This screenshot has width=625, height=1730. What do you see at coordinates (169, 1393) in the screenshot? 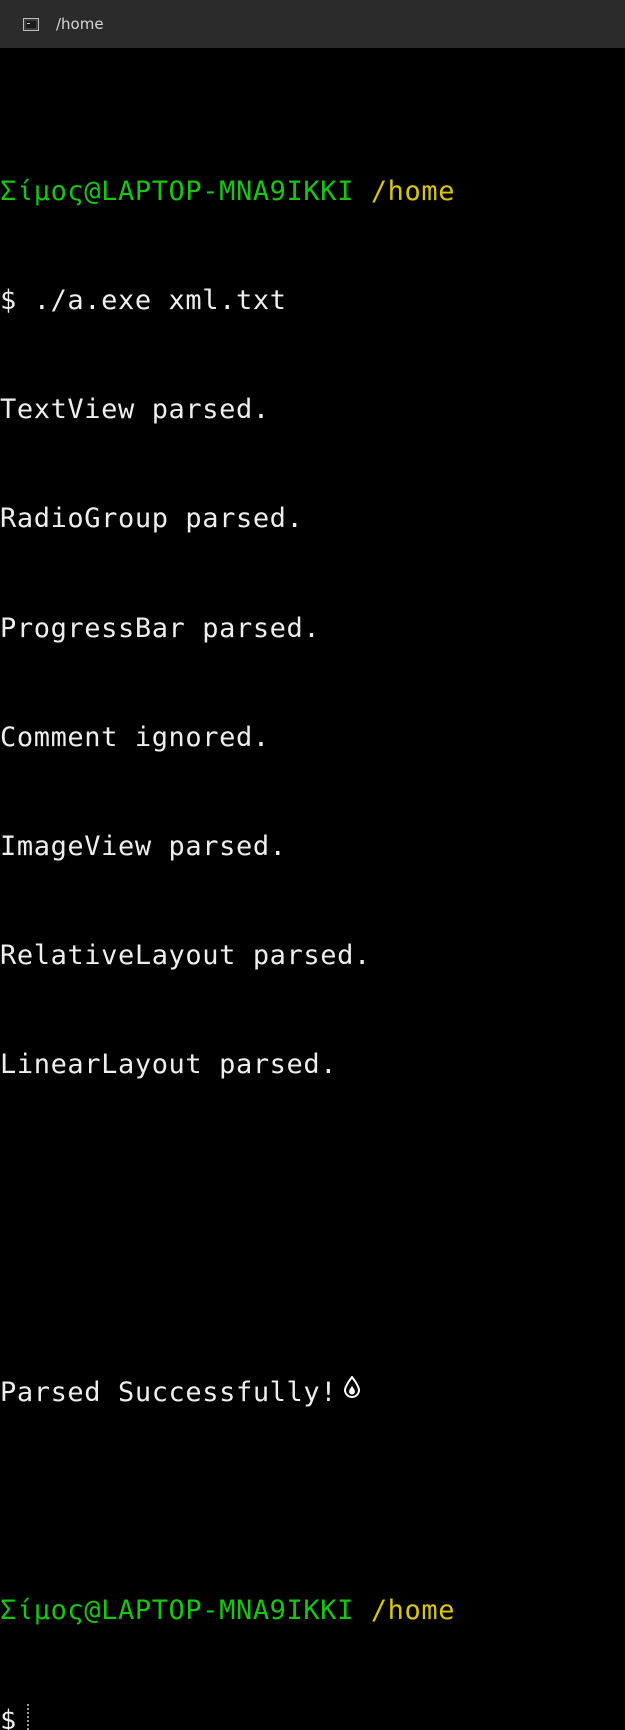
I see `success-message: Parsed Successfully!` at bounding box center [169, 1393].